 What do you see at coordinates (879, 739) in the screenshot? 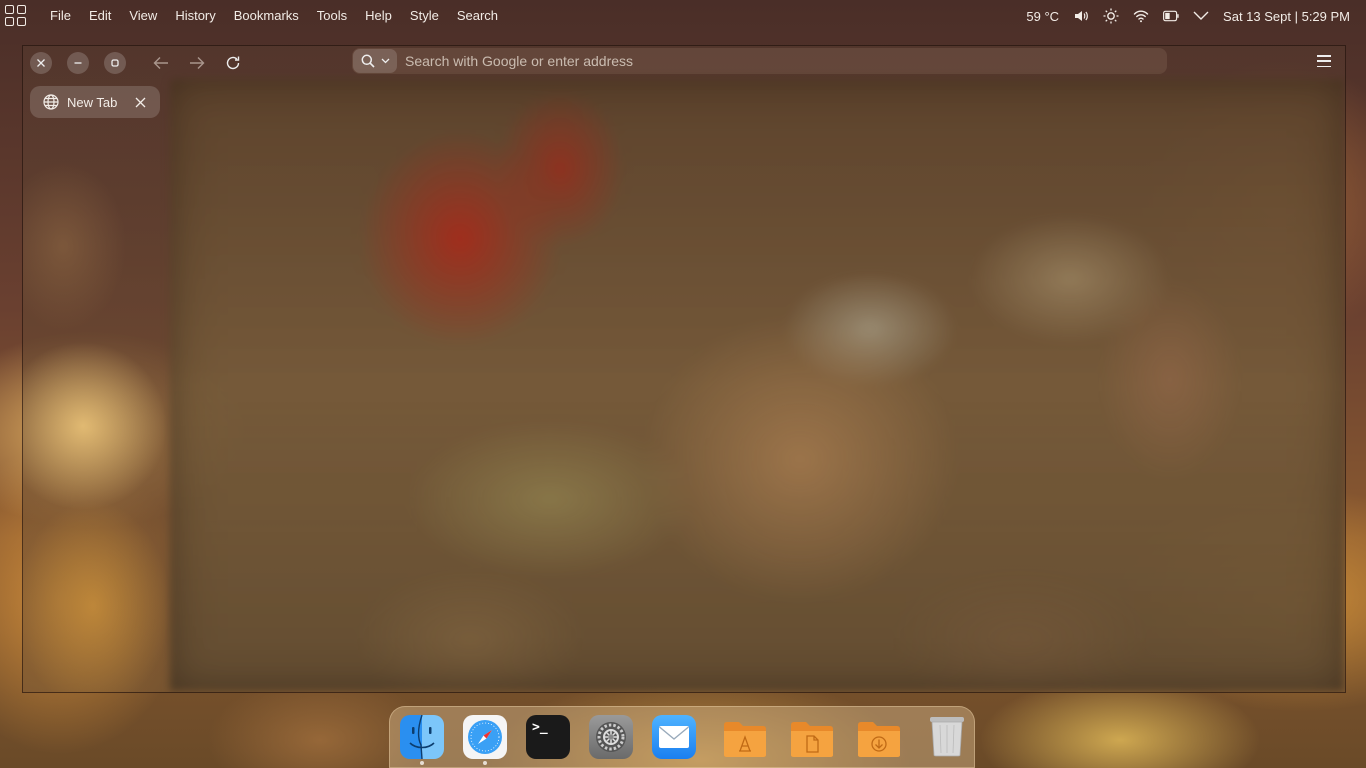
I see `downloads-folder-icon` at bounding box center [879, 739].